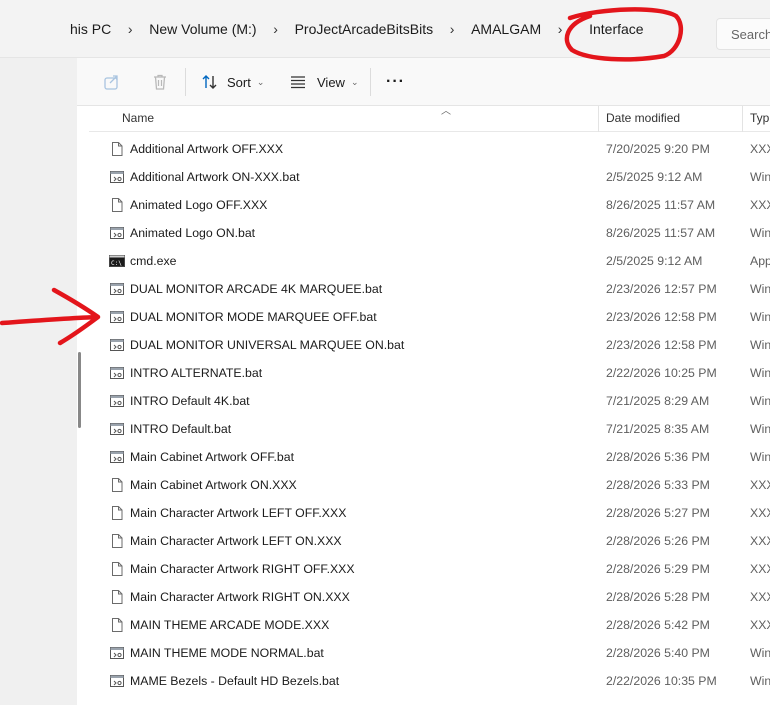 The width and height of the screenshot is (770, 705). What do you see at coordinates (661, 317) in the screenshot?
I see `file-date-modified: 2/23/2026 12:58 PM` at bounding box center [661, 317].